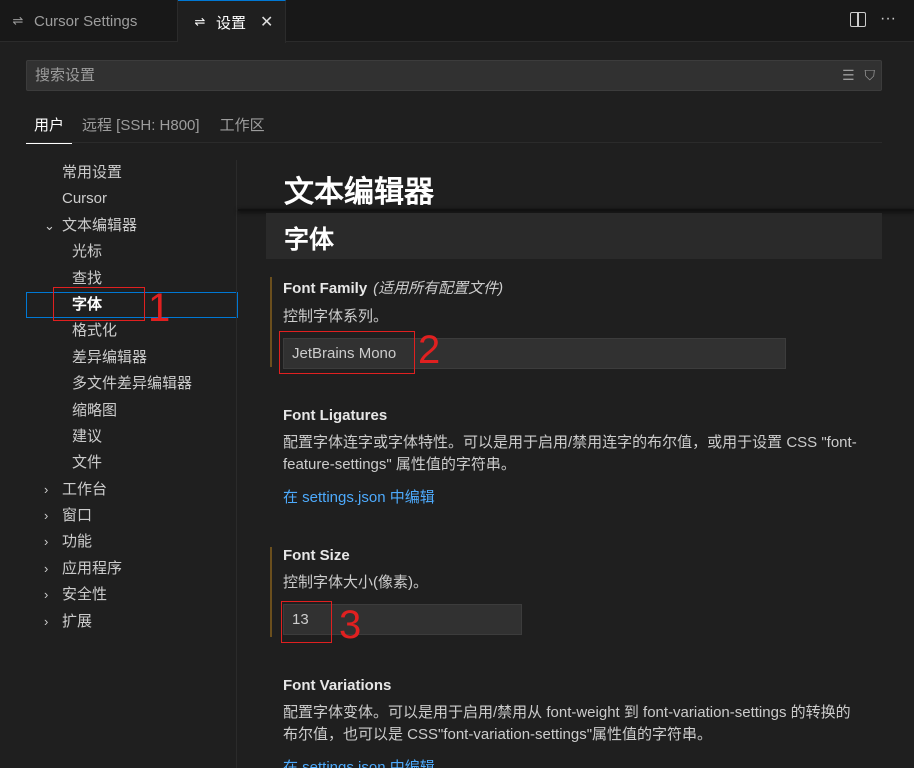 The width and height of the screenshot is (914, 768). I want to click on toc-item-label: 应用程序, so click(92, 568).